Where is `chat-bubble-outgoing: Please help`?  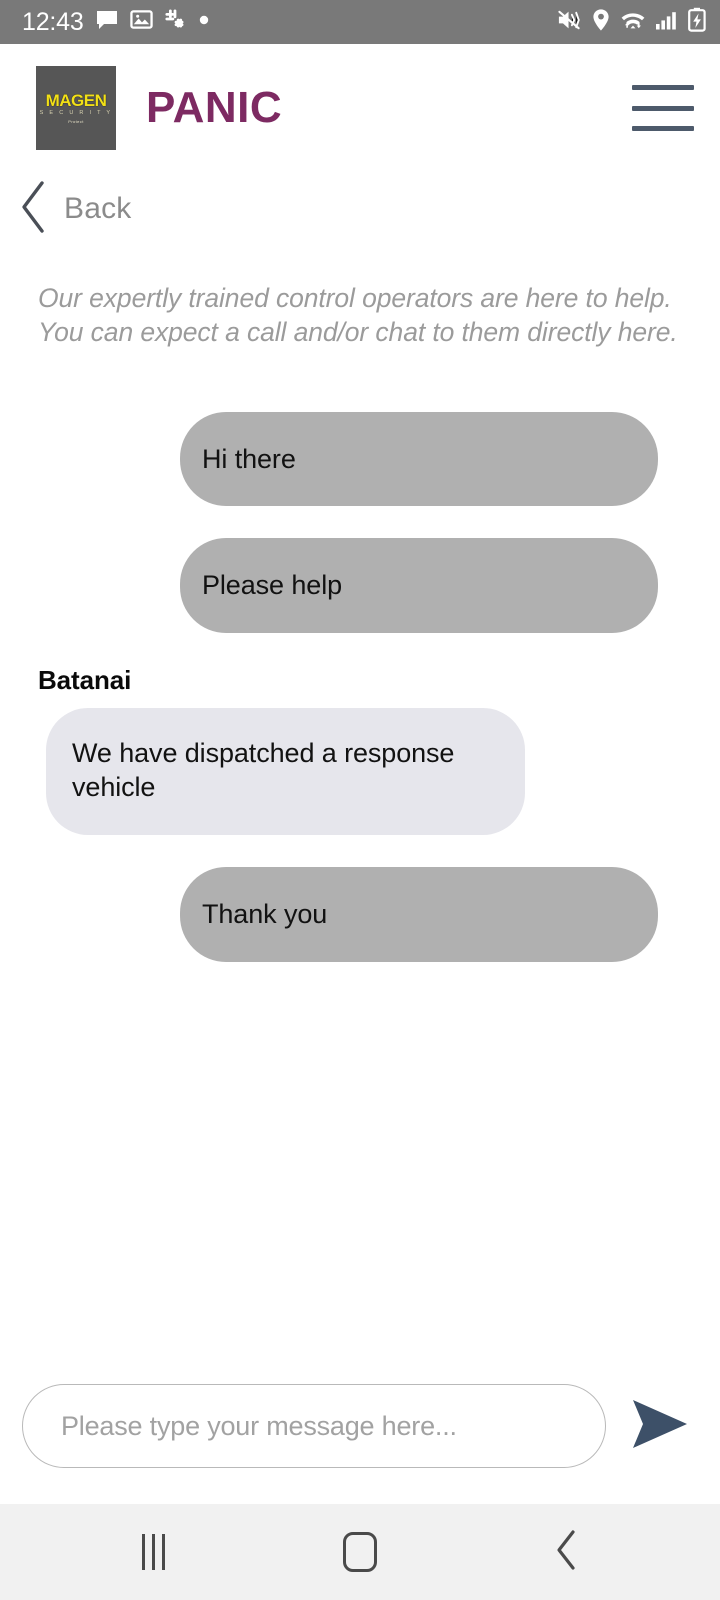
chat-bubble-outgoing: Please help is located at coordinates (419, 585).